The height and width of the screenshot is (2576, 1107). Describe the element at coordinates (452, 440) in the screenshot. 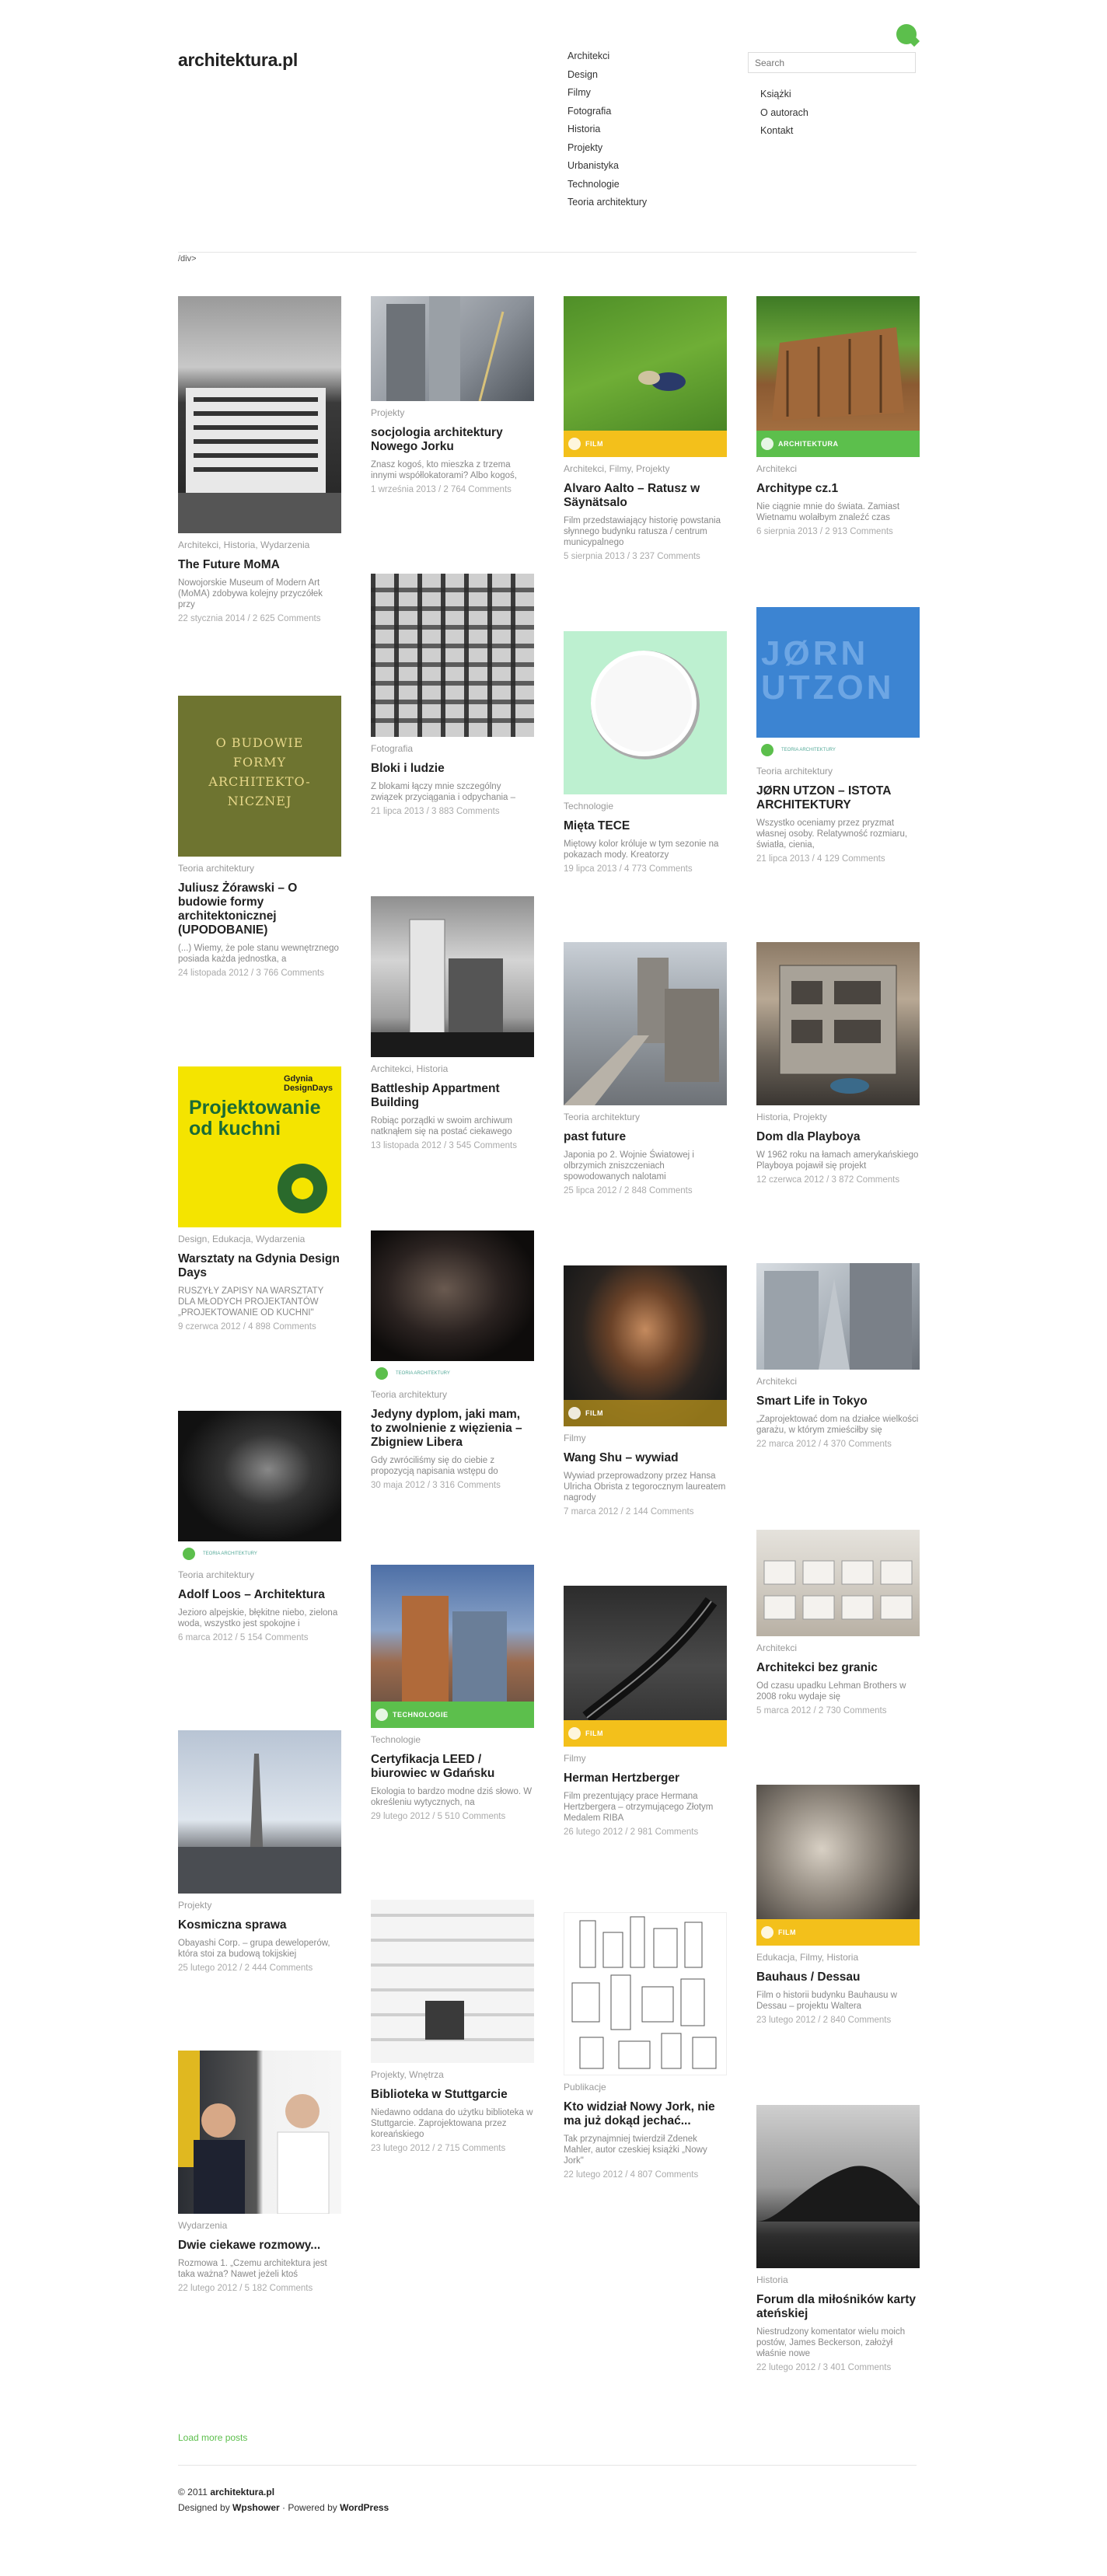

I see `post-title: socjologia architektury Nowego Jorku` at that location.